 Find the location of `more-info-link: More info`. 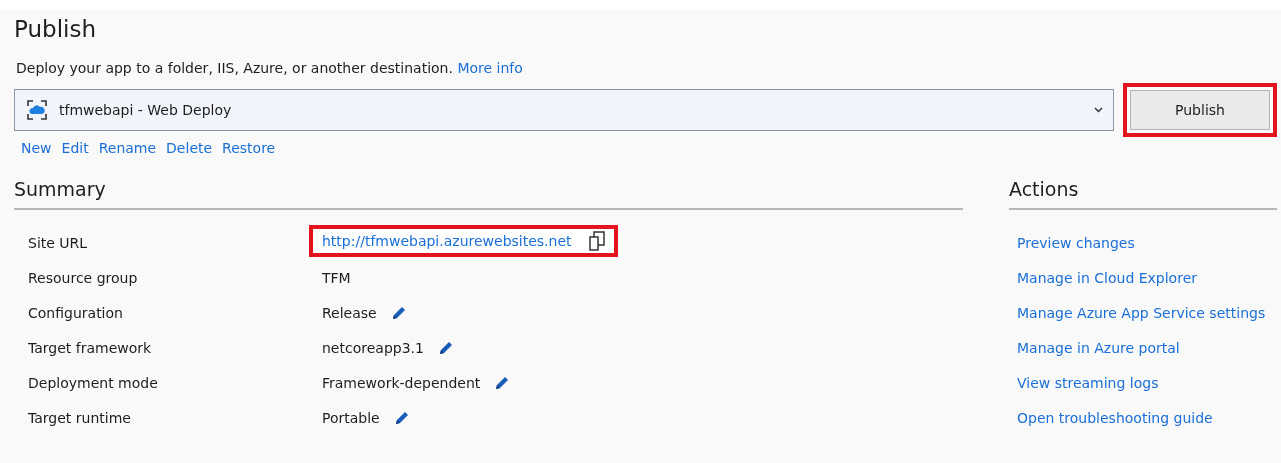

more-info-link: More info is located at coordinates (490, 68).